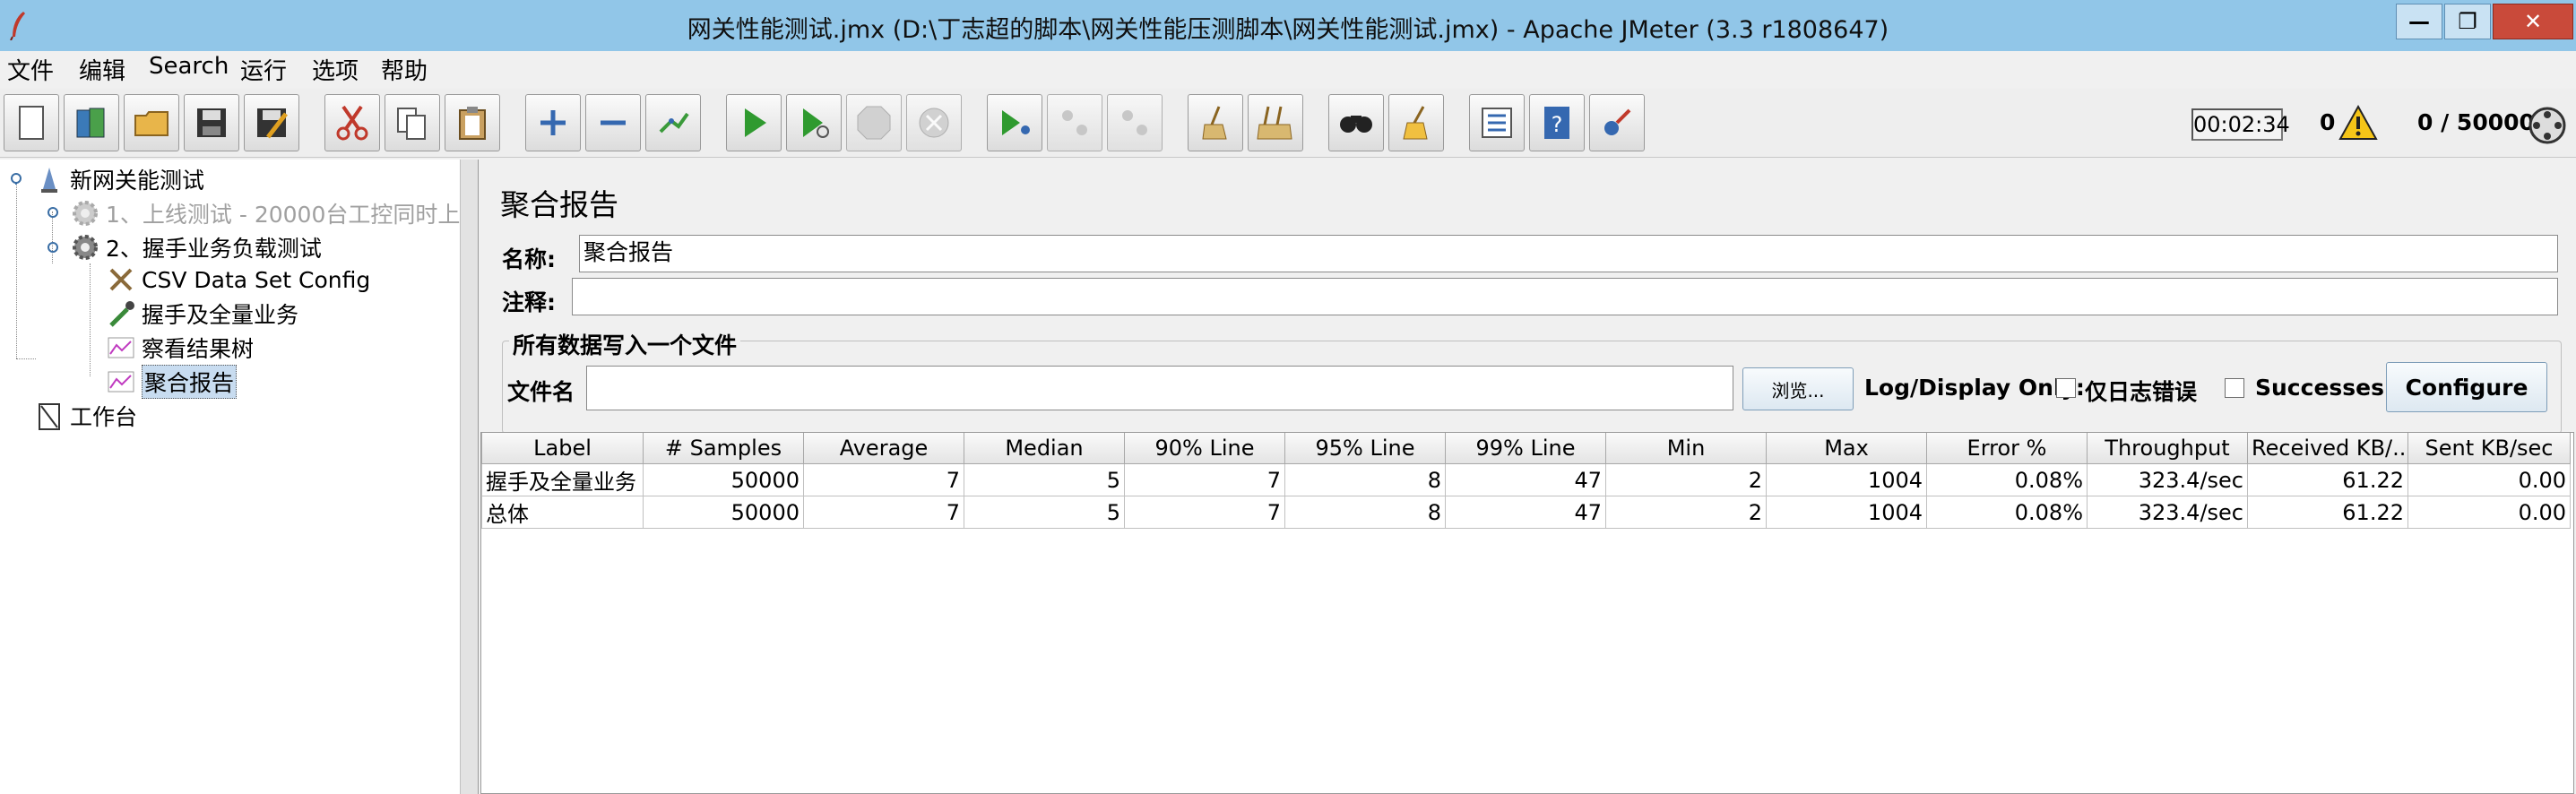 Image resolution: width=2576 pixels, height=794 pixels. I want to click on new-button, so click(31, 123).